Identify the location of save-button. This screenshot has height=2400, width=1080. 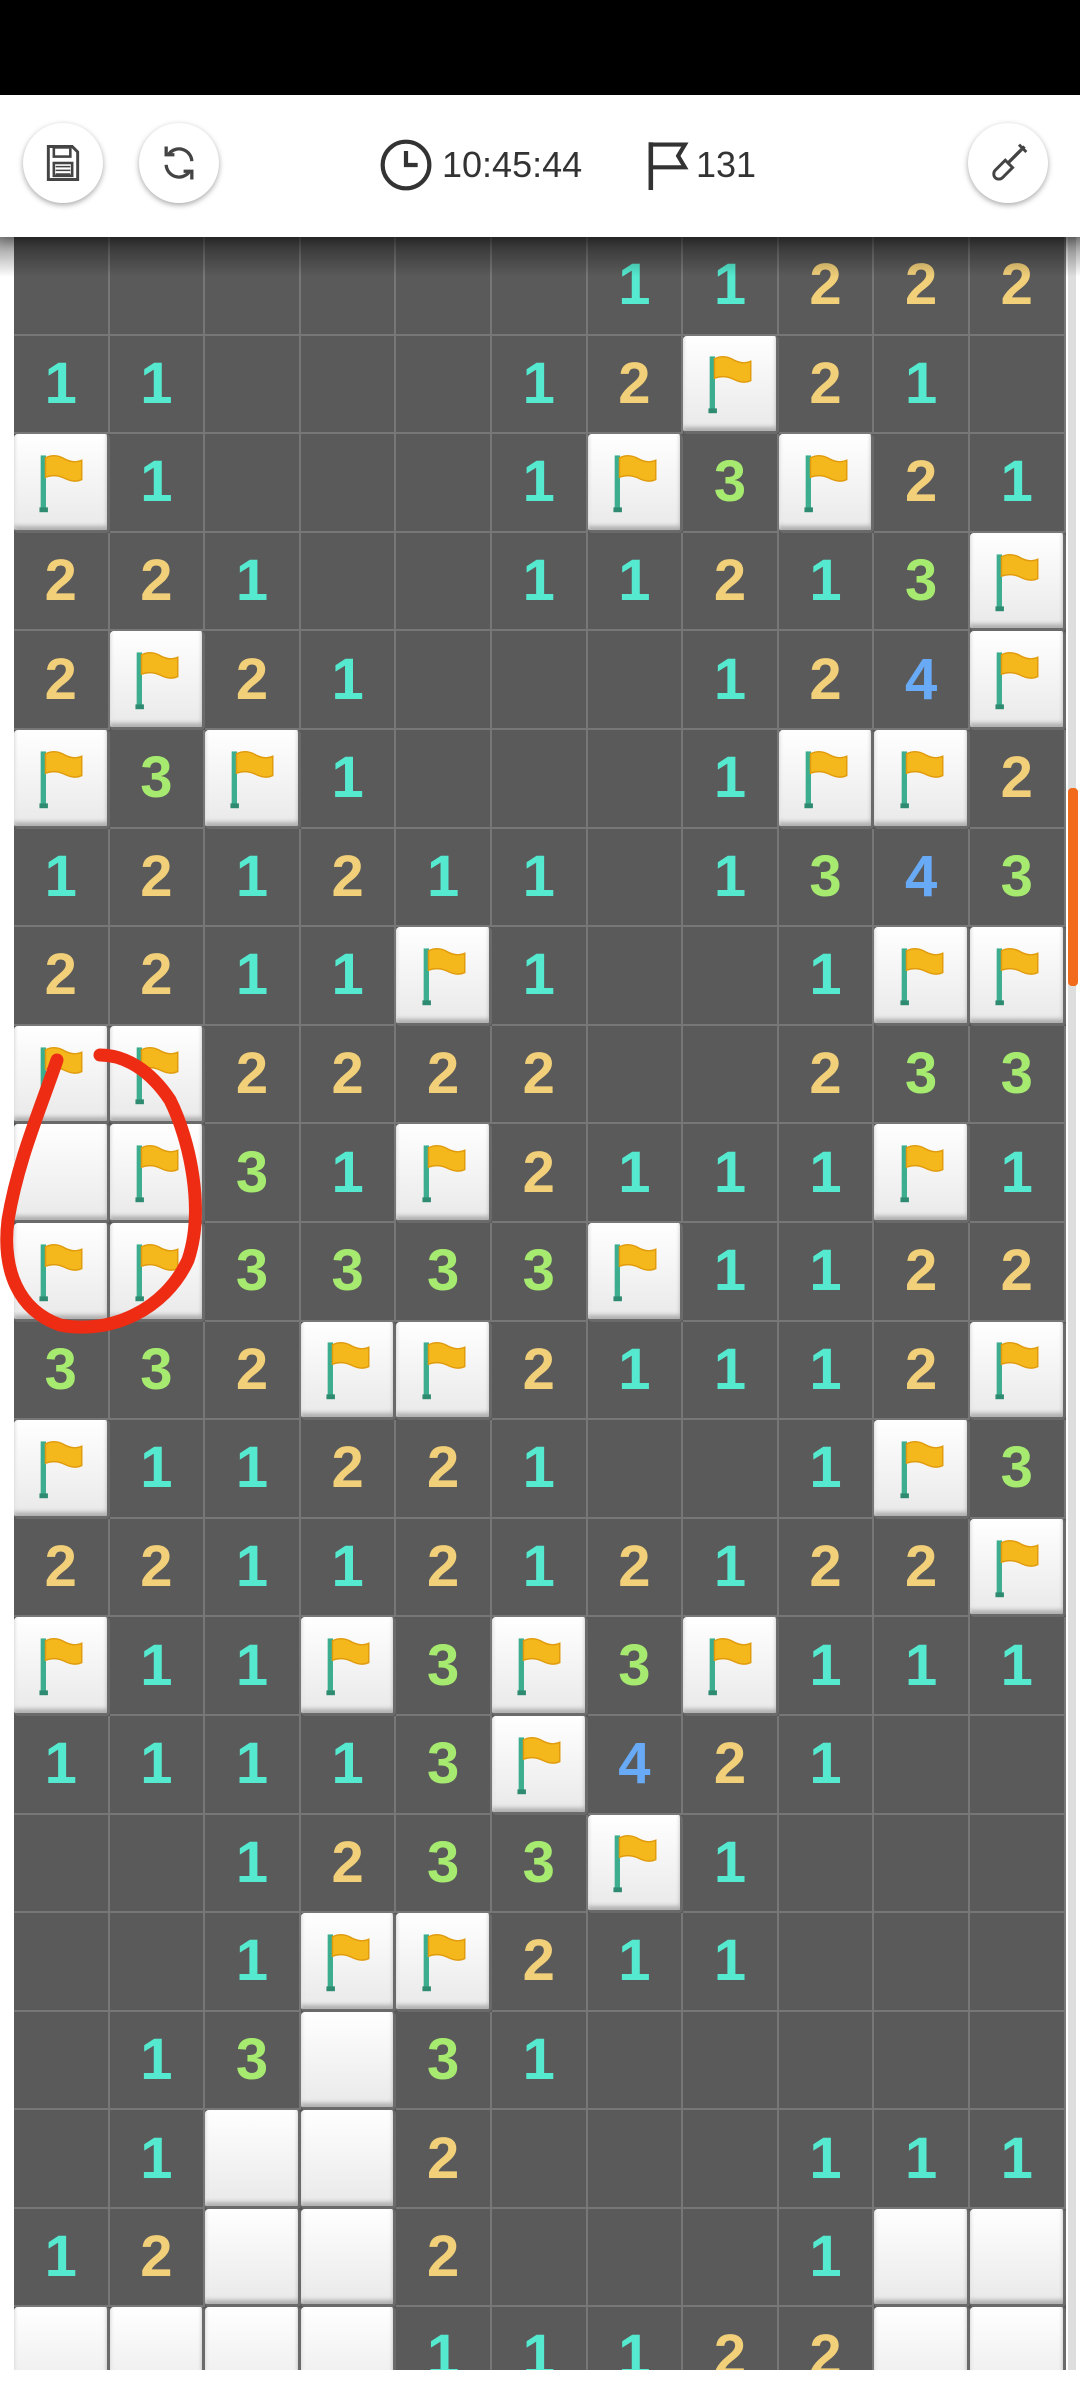
(63, 163).